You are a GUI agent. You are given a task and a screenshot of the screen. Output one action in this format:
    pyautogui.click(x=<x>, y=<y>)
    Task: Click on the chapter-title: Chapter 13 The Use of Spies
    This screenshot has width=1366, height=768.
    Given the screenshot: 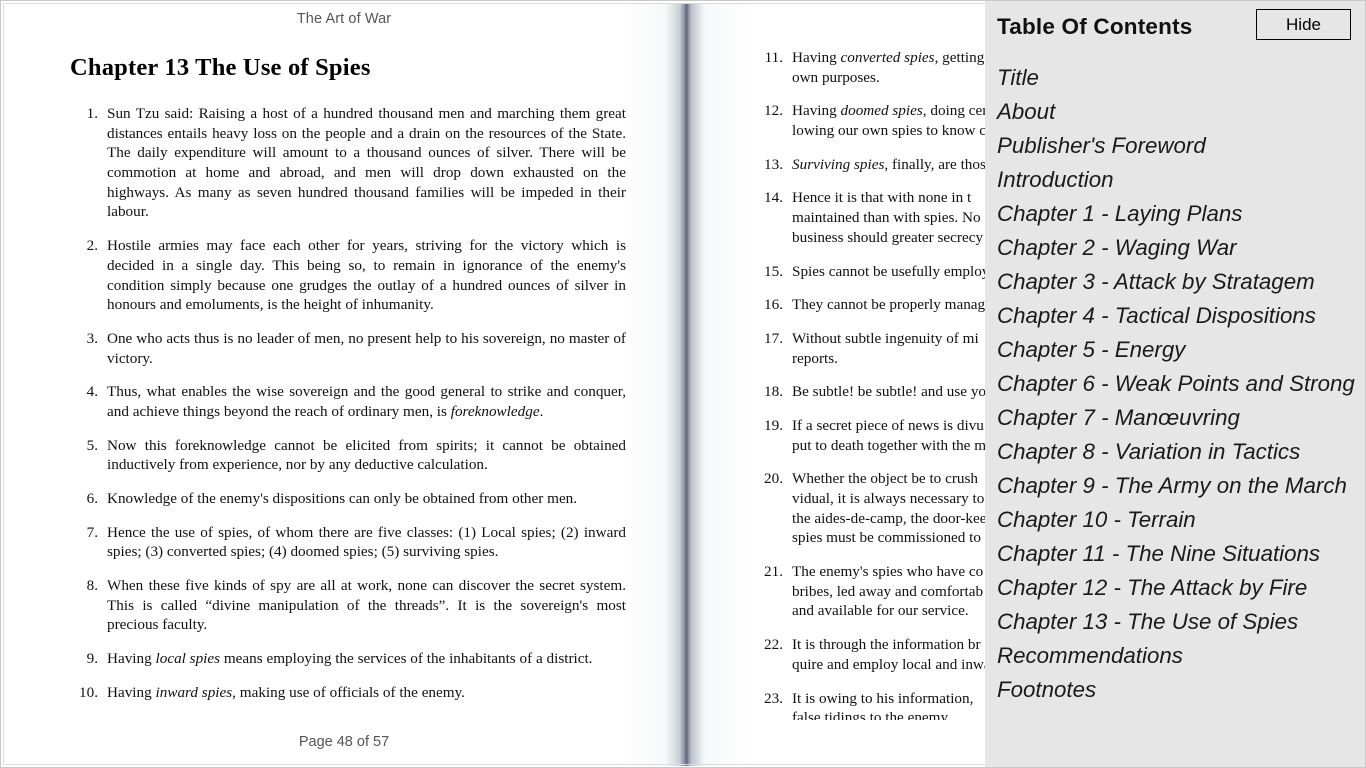 What is the action you would take?
    pyautogui.click(x=220, y=67)
    